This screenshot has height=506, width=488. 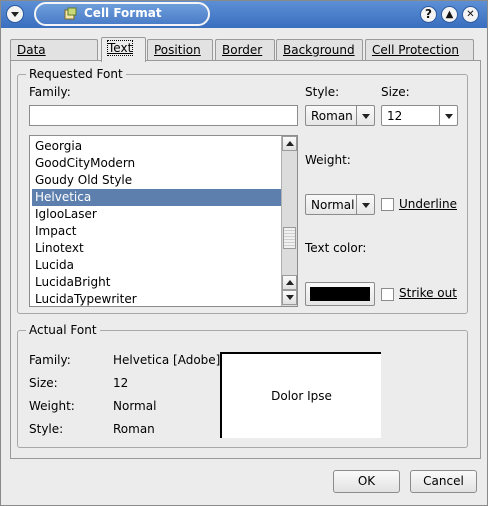 What do you see at coordinates (156, 163) in the screenshot?
I see `list-item: GoodCityModern` at bounding box center [156, 163].